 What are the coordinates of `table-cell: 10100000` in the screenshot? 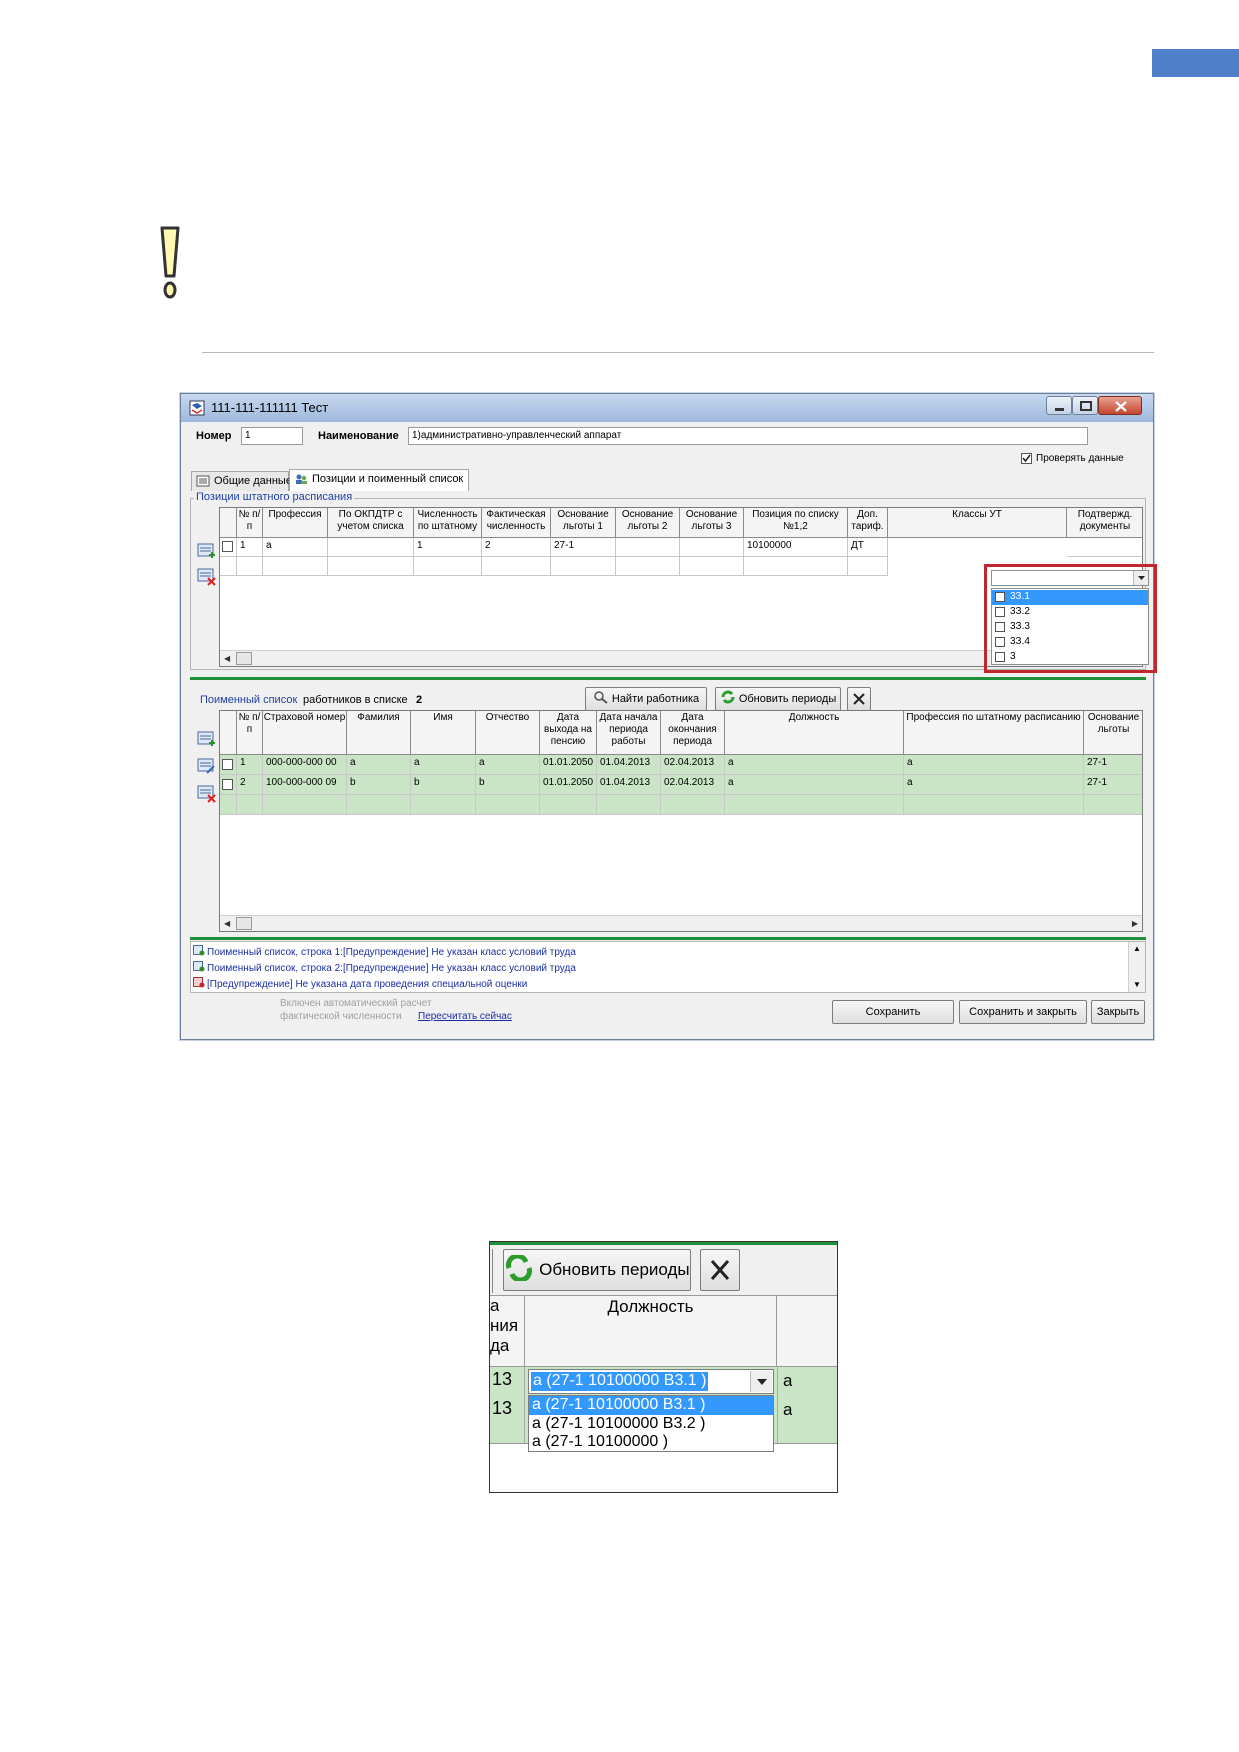 It's located at (796, 547).